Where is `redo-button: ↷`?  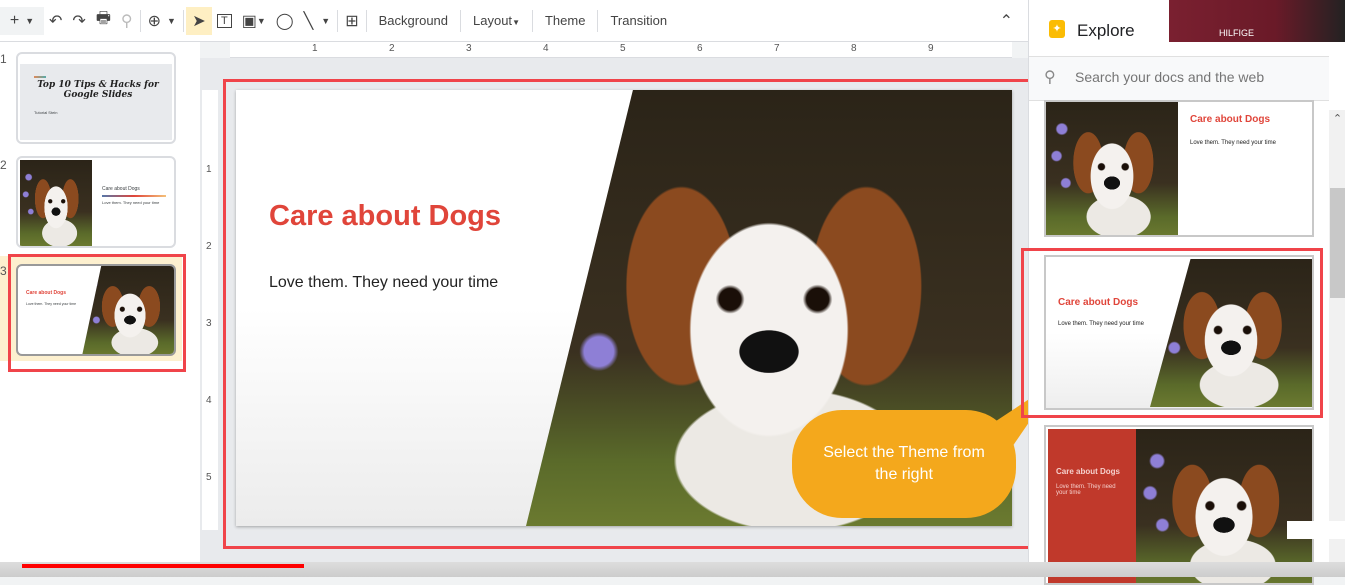
redo-button: ↷ is located at coordinates (78, 21).